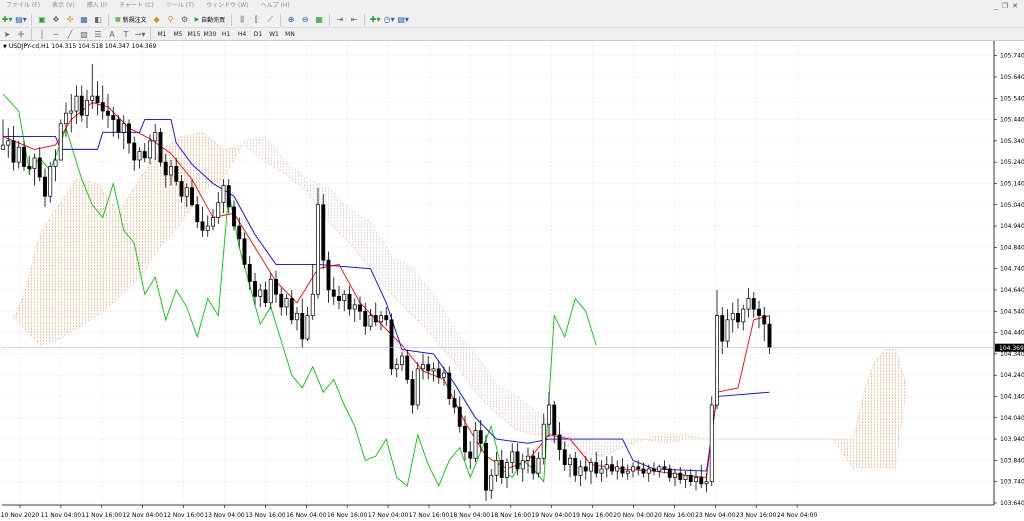  Describe the element at coordinates (389, 20) in the screenshot. I see `periods-icon: ◷▾` at that location.